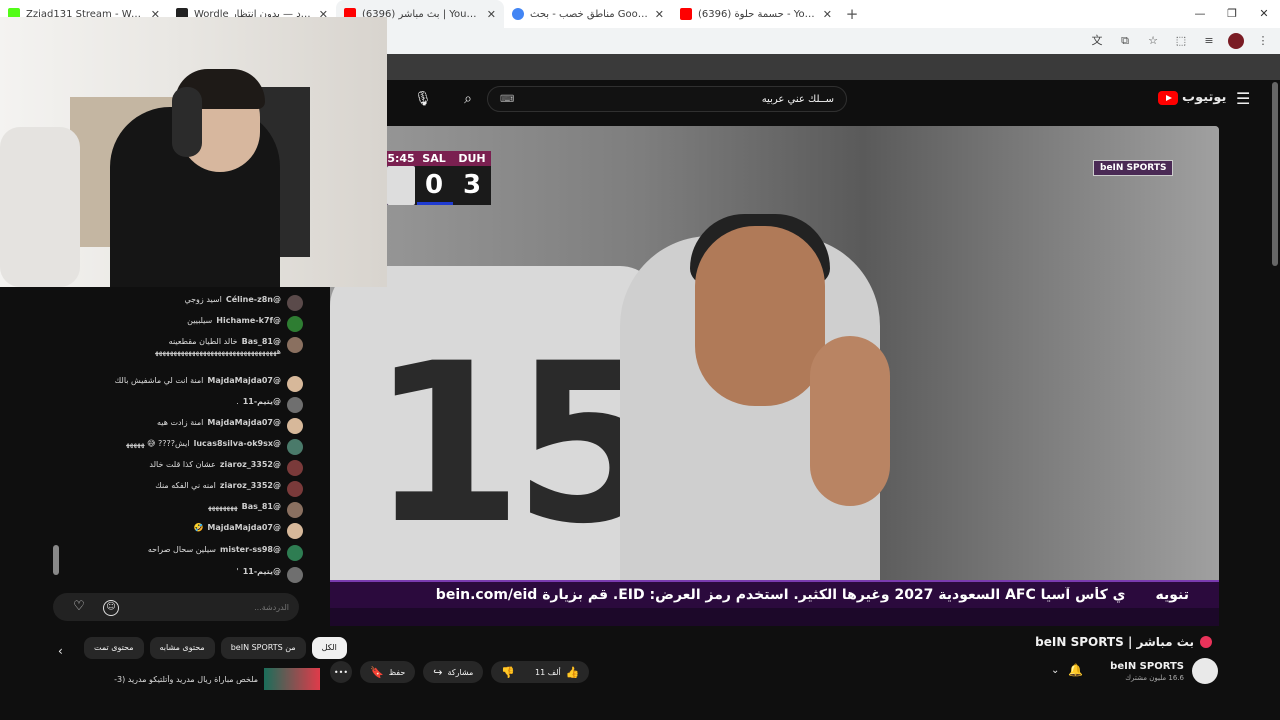  I want to click on minimize-button: —, so click(1200, 14).